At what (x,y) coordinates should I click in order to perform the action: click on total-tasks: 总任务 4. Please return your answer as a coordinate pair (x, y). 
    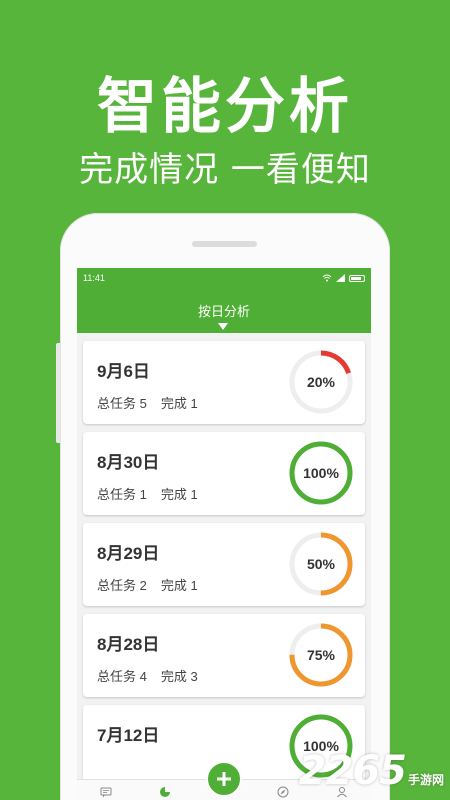
    Looking at the image, I should click on (122, 676).